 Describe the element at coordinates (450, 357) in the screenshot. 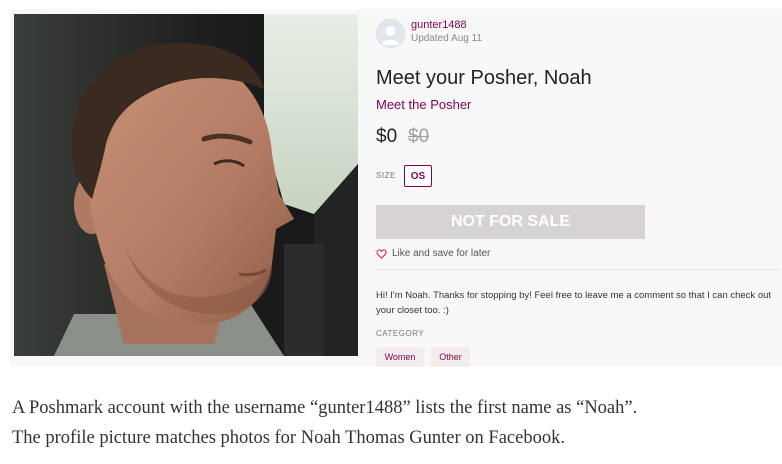

I see `category-tag-other: Other` at that location.